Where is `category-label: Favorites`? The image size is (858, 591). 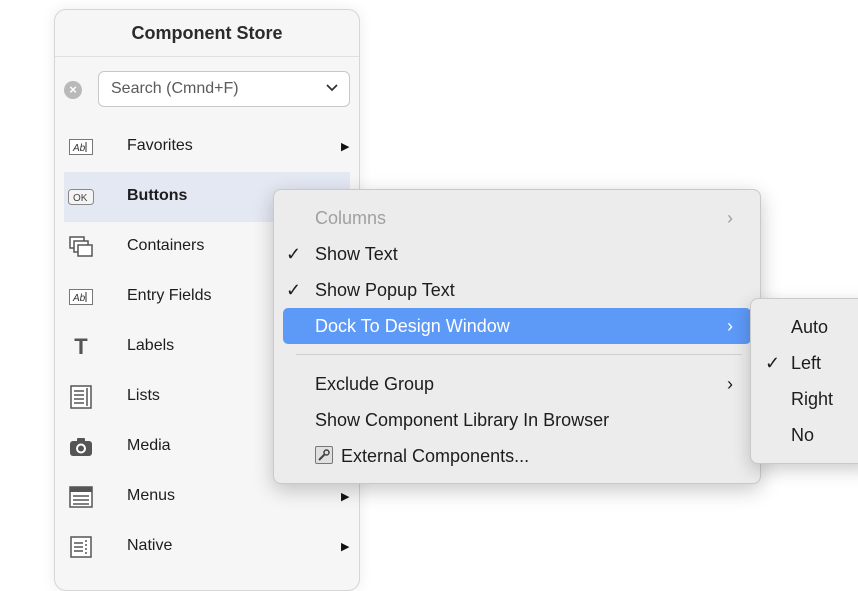
category-label: Favorites is located at coordinates (160, 145).